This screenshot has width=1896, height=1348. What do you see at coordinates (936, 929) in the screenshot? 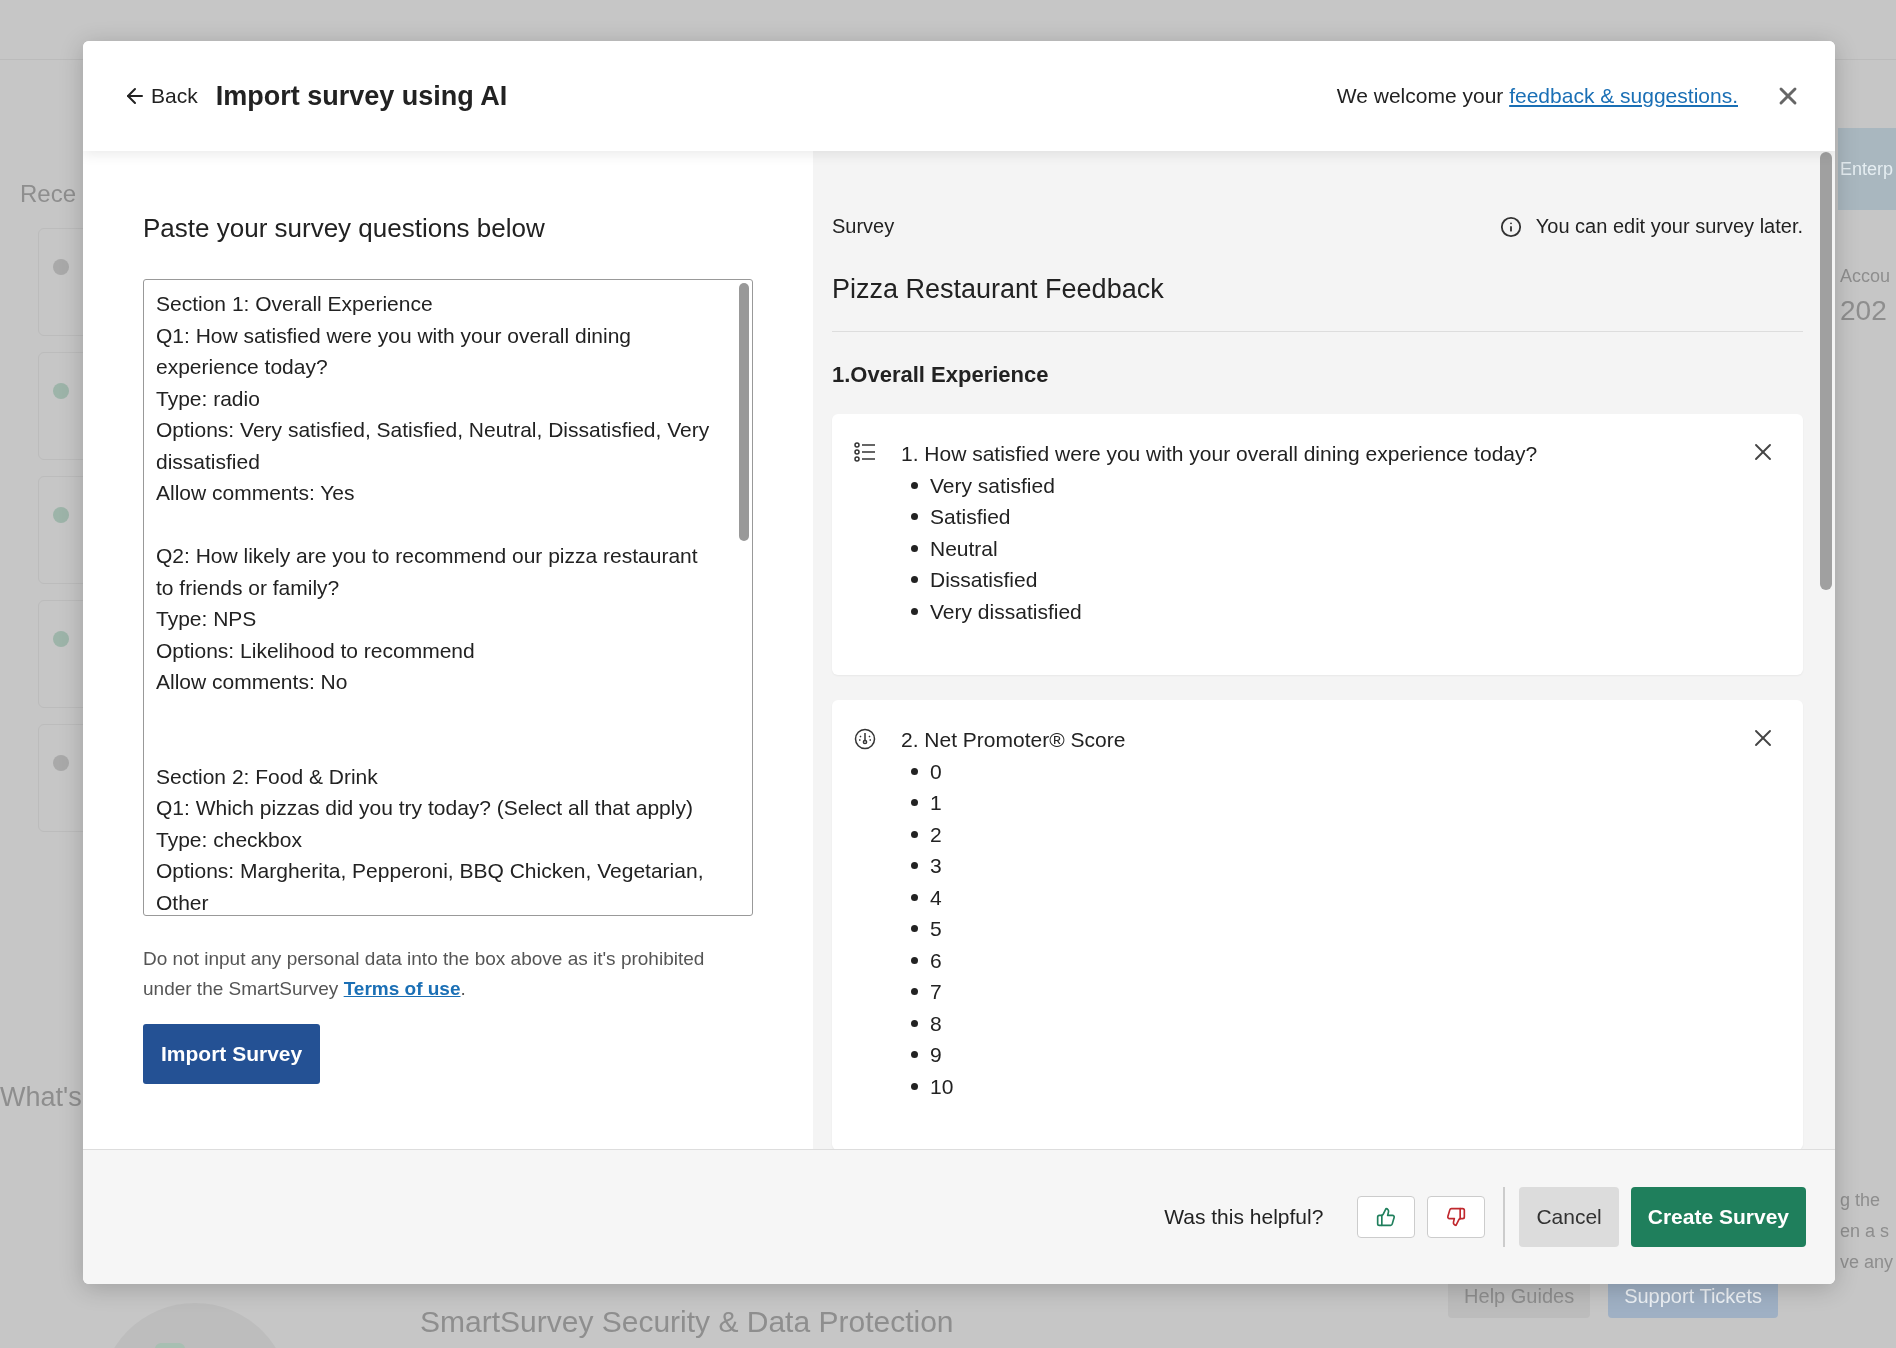
I see `option-text: 5` at bounding box center [936, 929].